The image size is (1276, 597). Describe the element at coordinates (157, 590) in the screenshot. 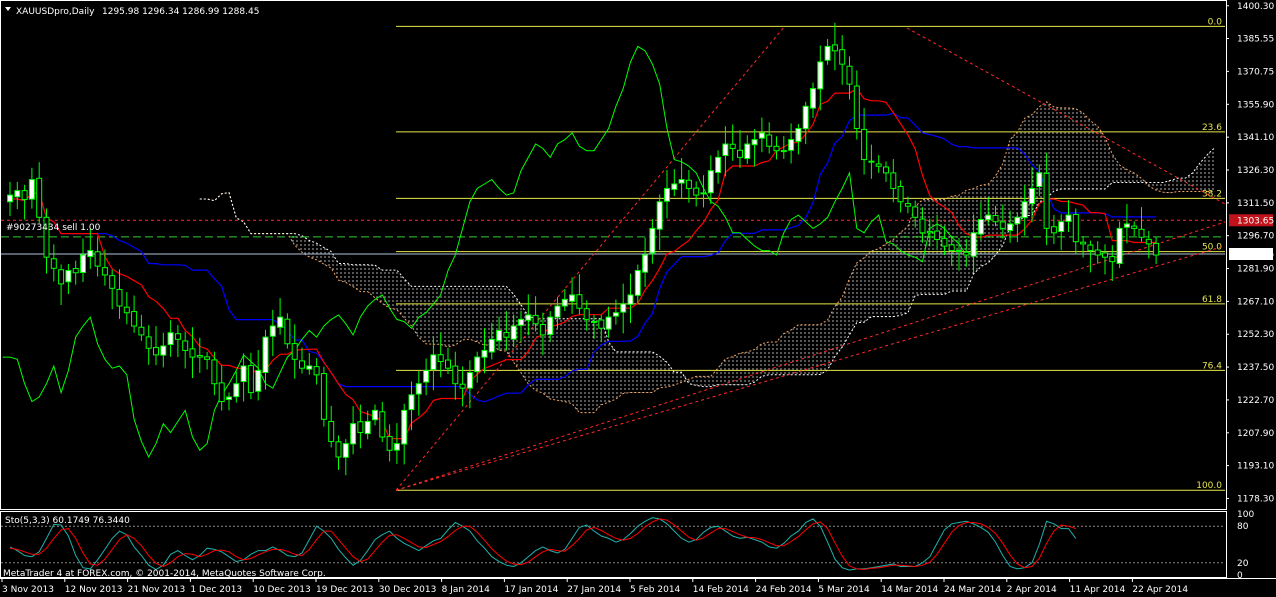

I see `time-tick-label: 21 Nov 2013` at that location.